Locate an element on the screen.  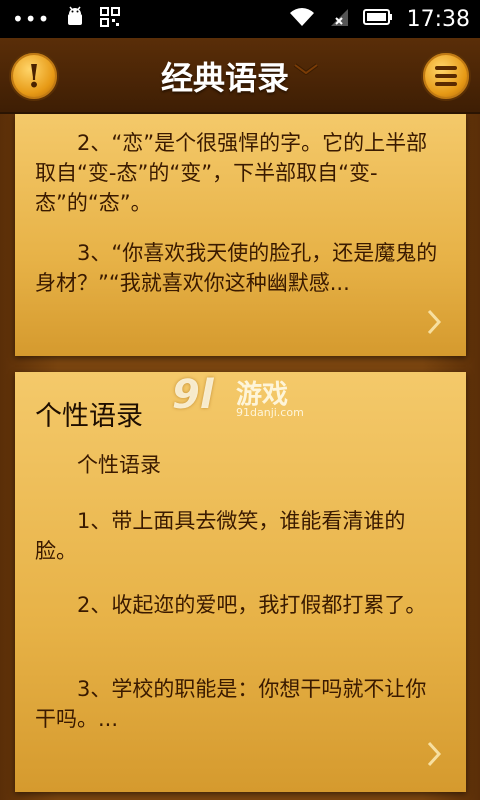
title-dropdown: 经典语录 is located at coordinates (240, 76).